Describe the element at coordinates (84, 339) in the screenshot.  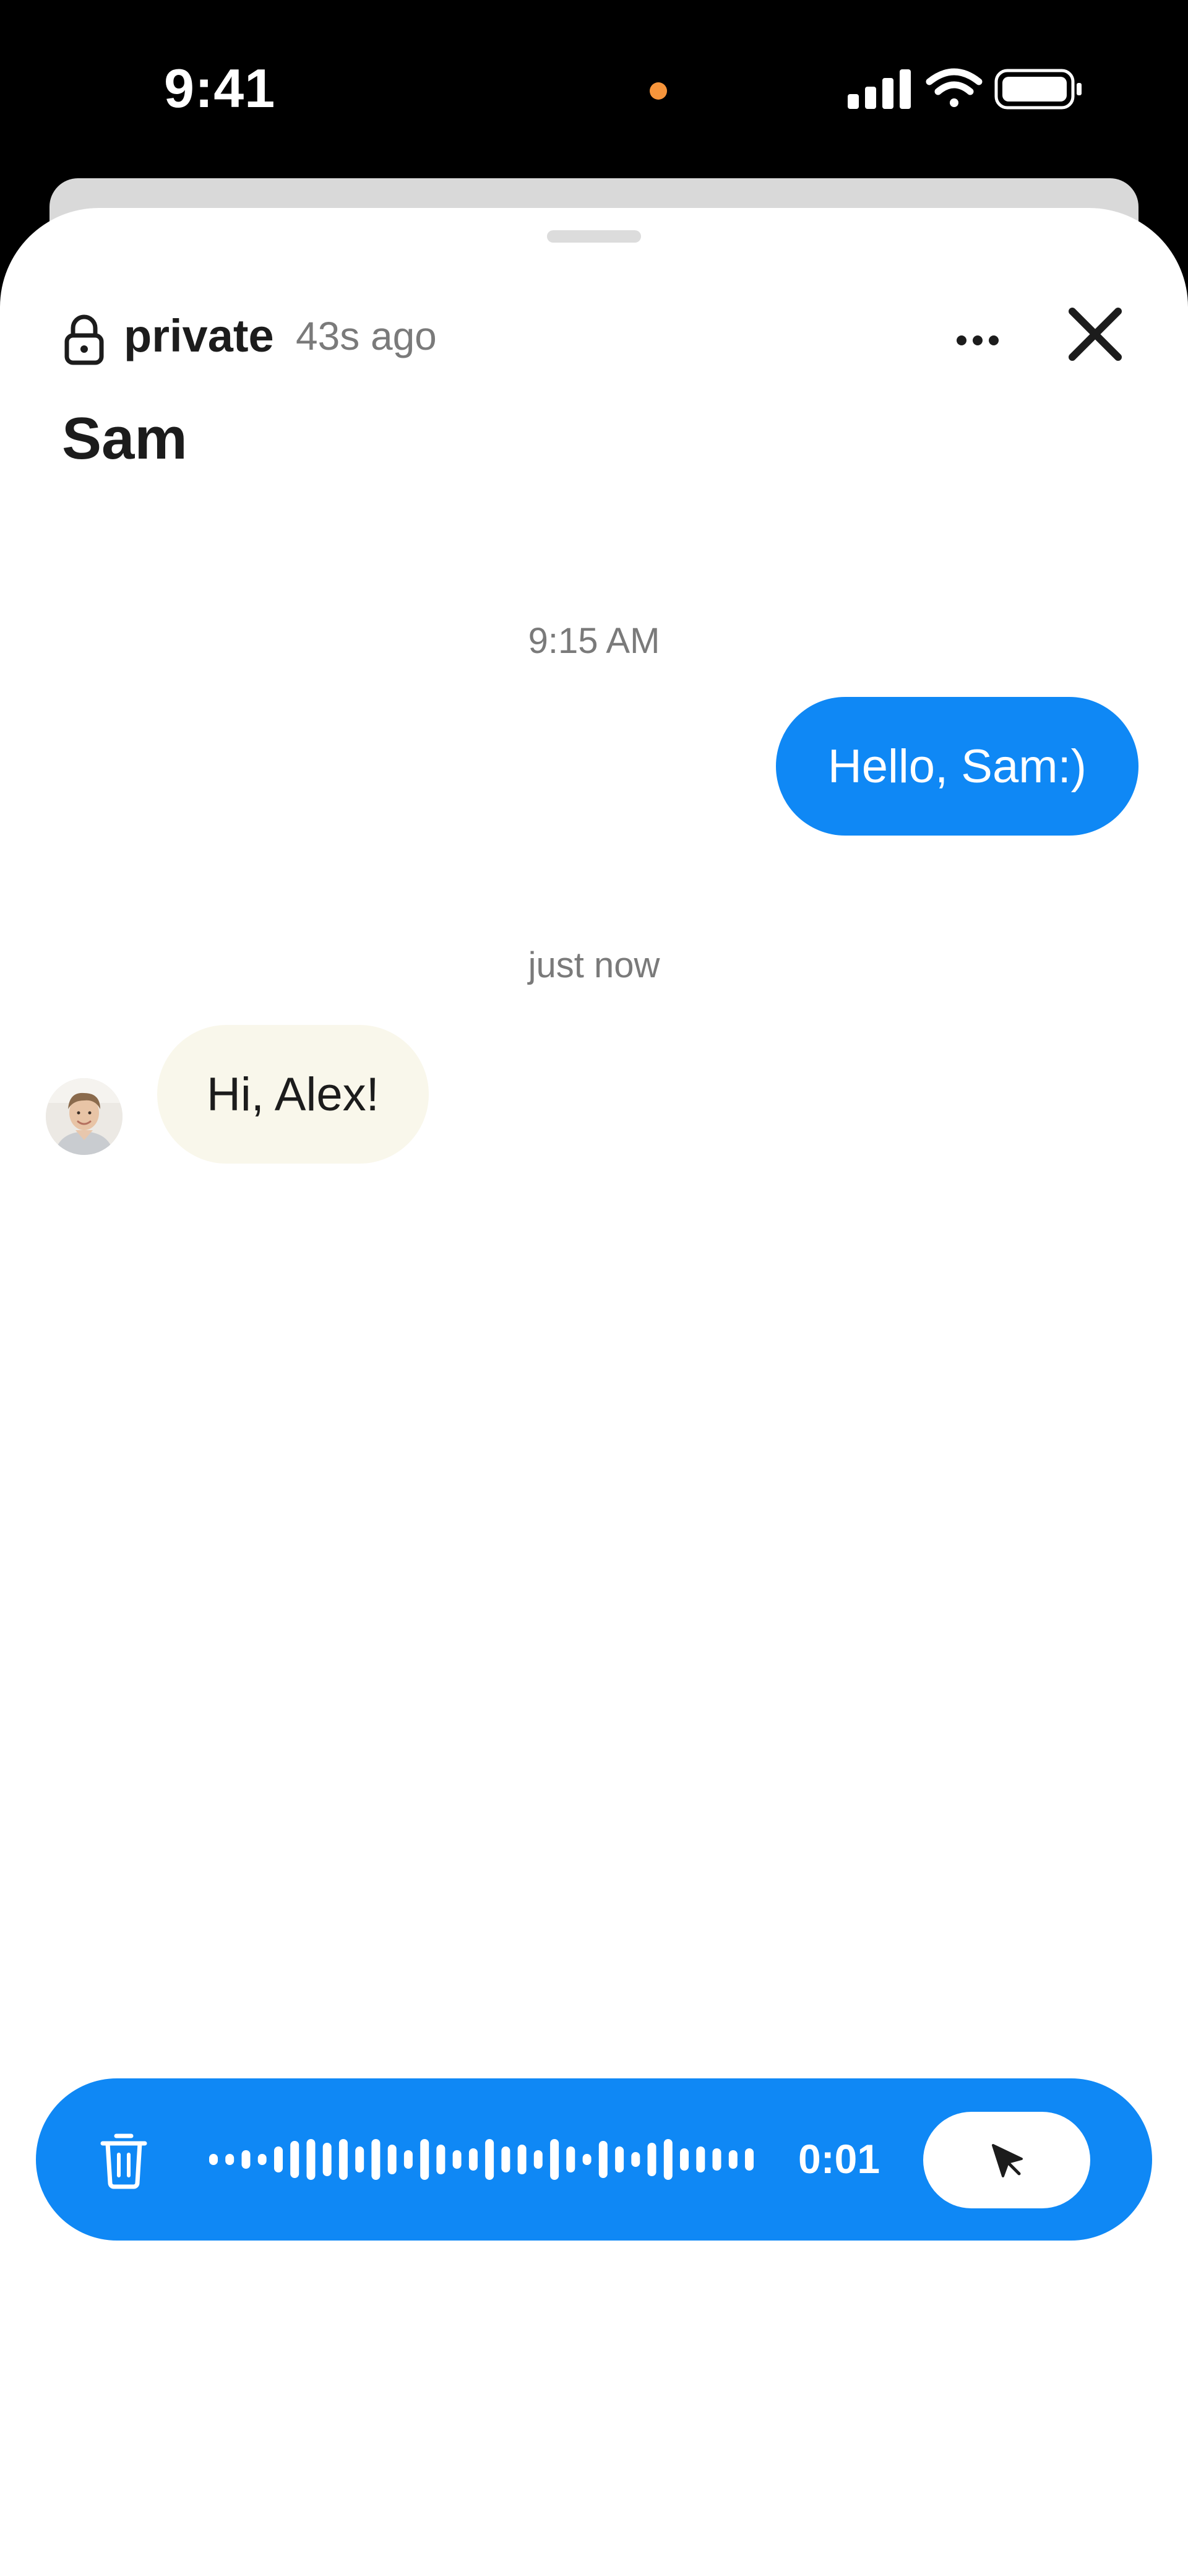
I see `lock-icon` at that location.